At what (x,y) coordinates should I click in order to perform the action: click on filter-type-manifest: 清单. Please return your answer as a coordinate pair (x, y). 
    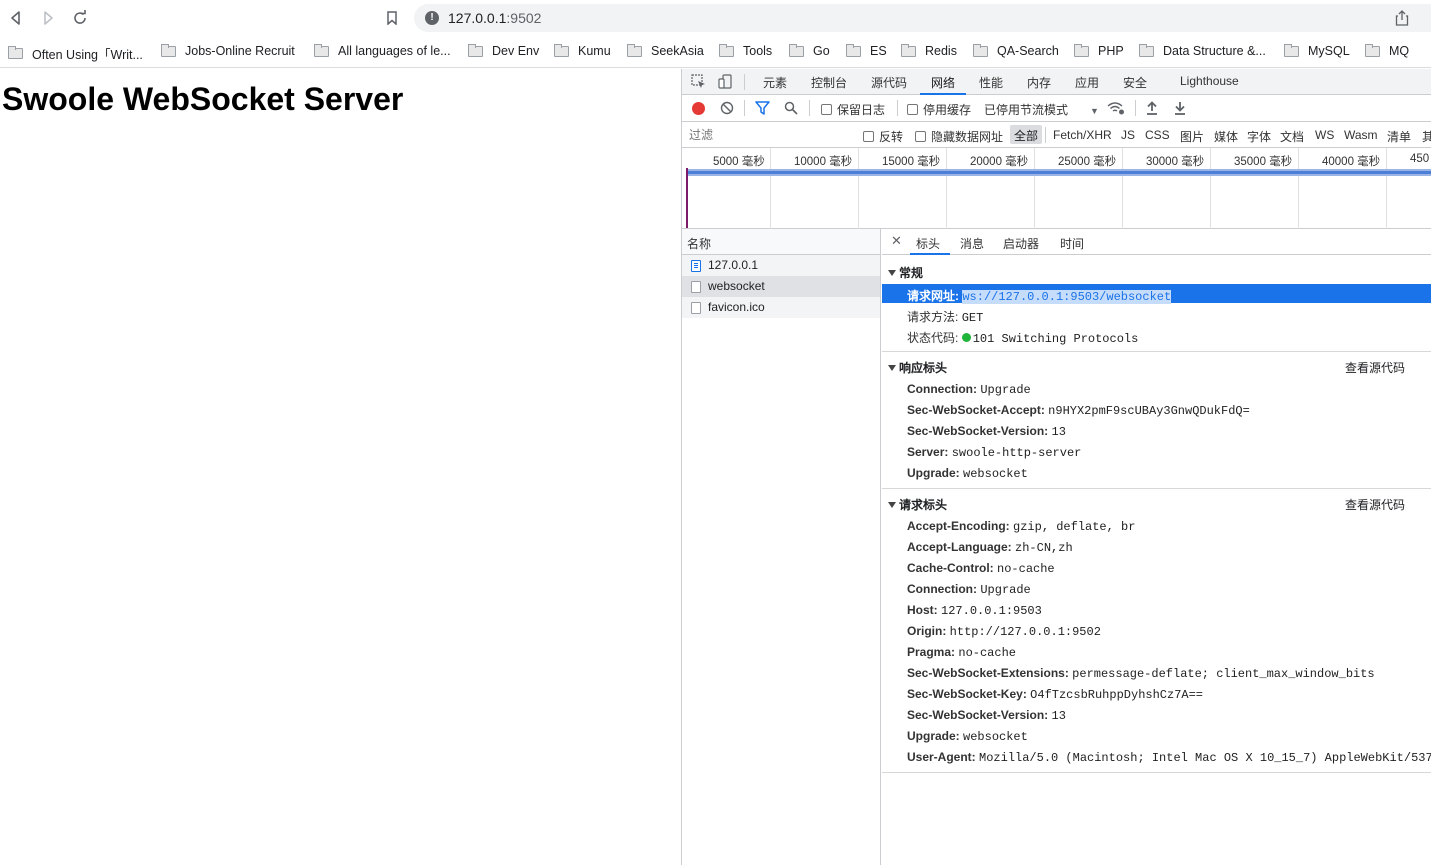
    Looking at the image, I should click on (1399, 136).